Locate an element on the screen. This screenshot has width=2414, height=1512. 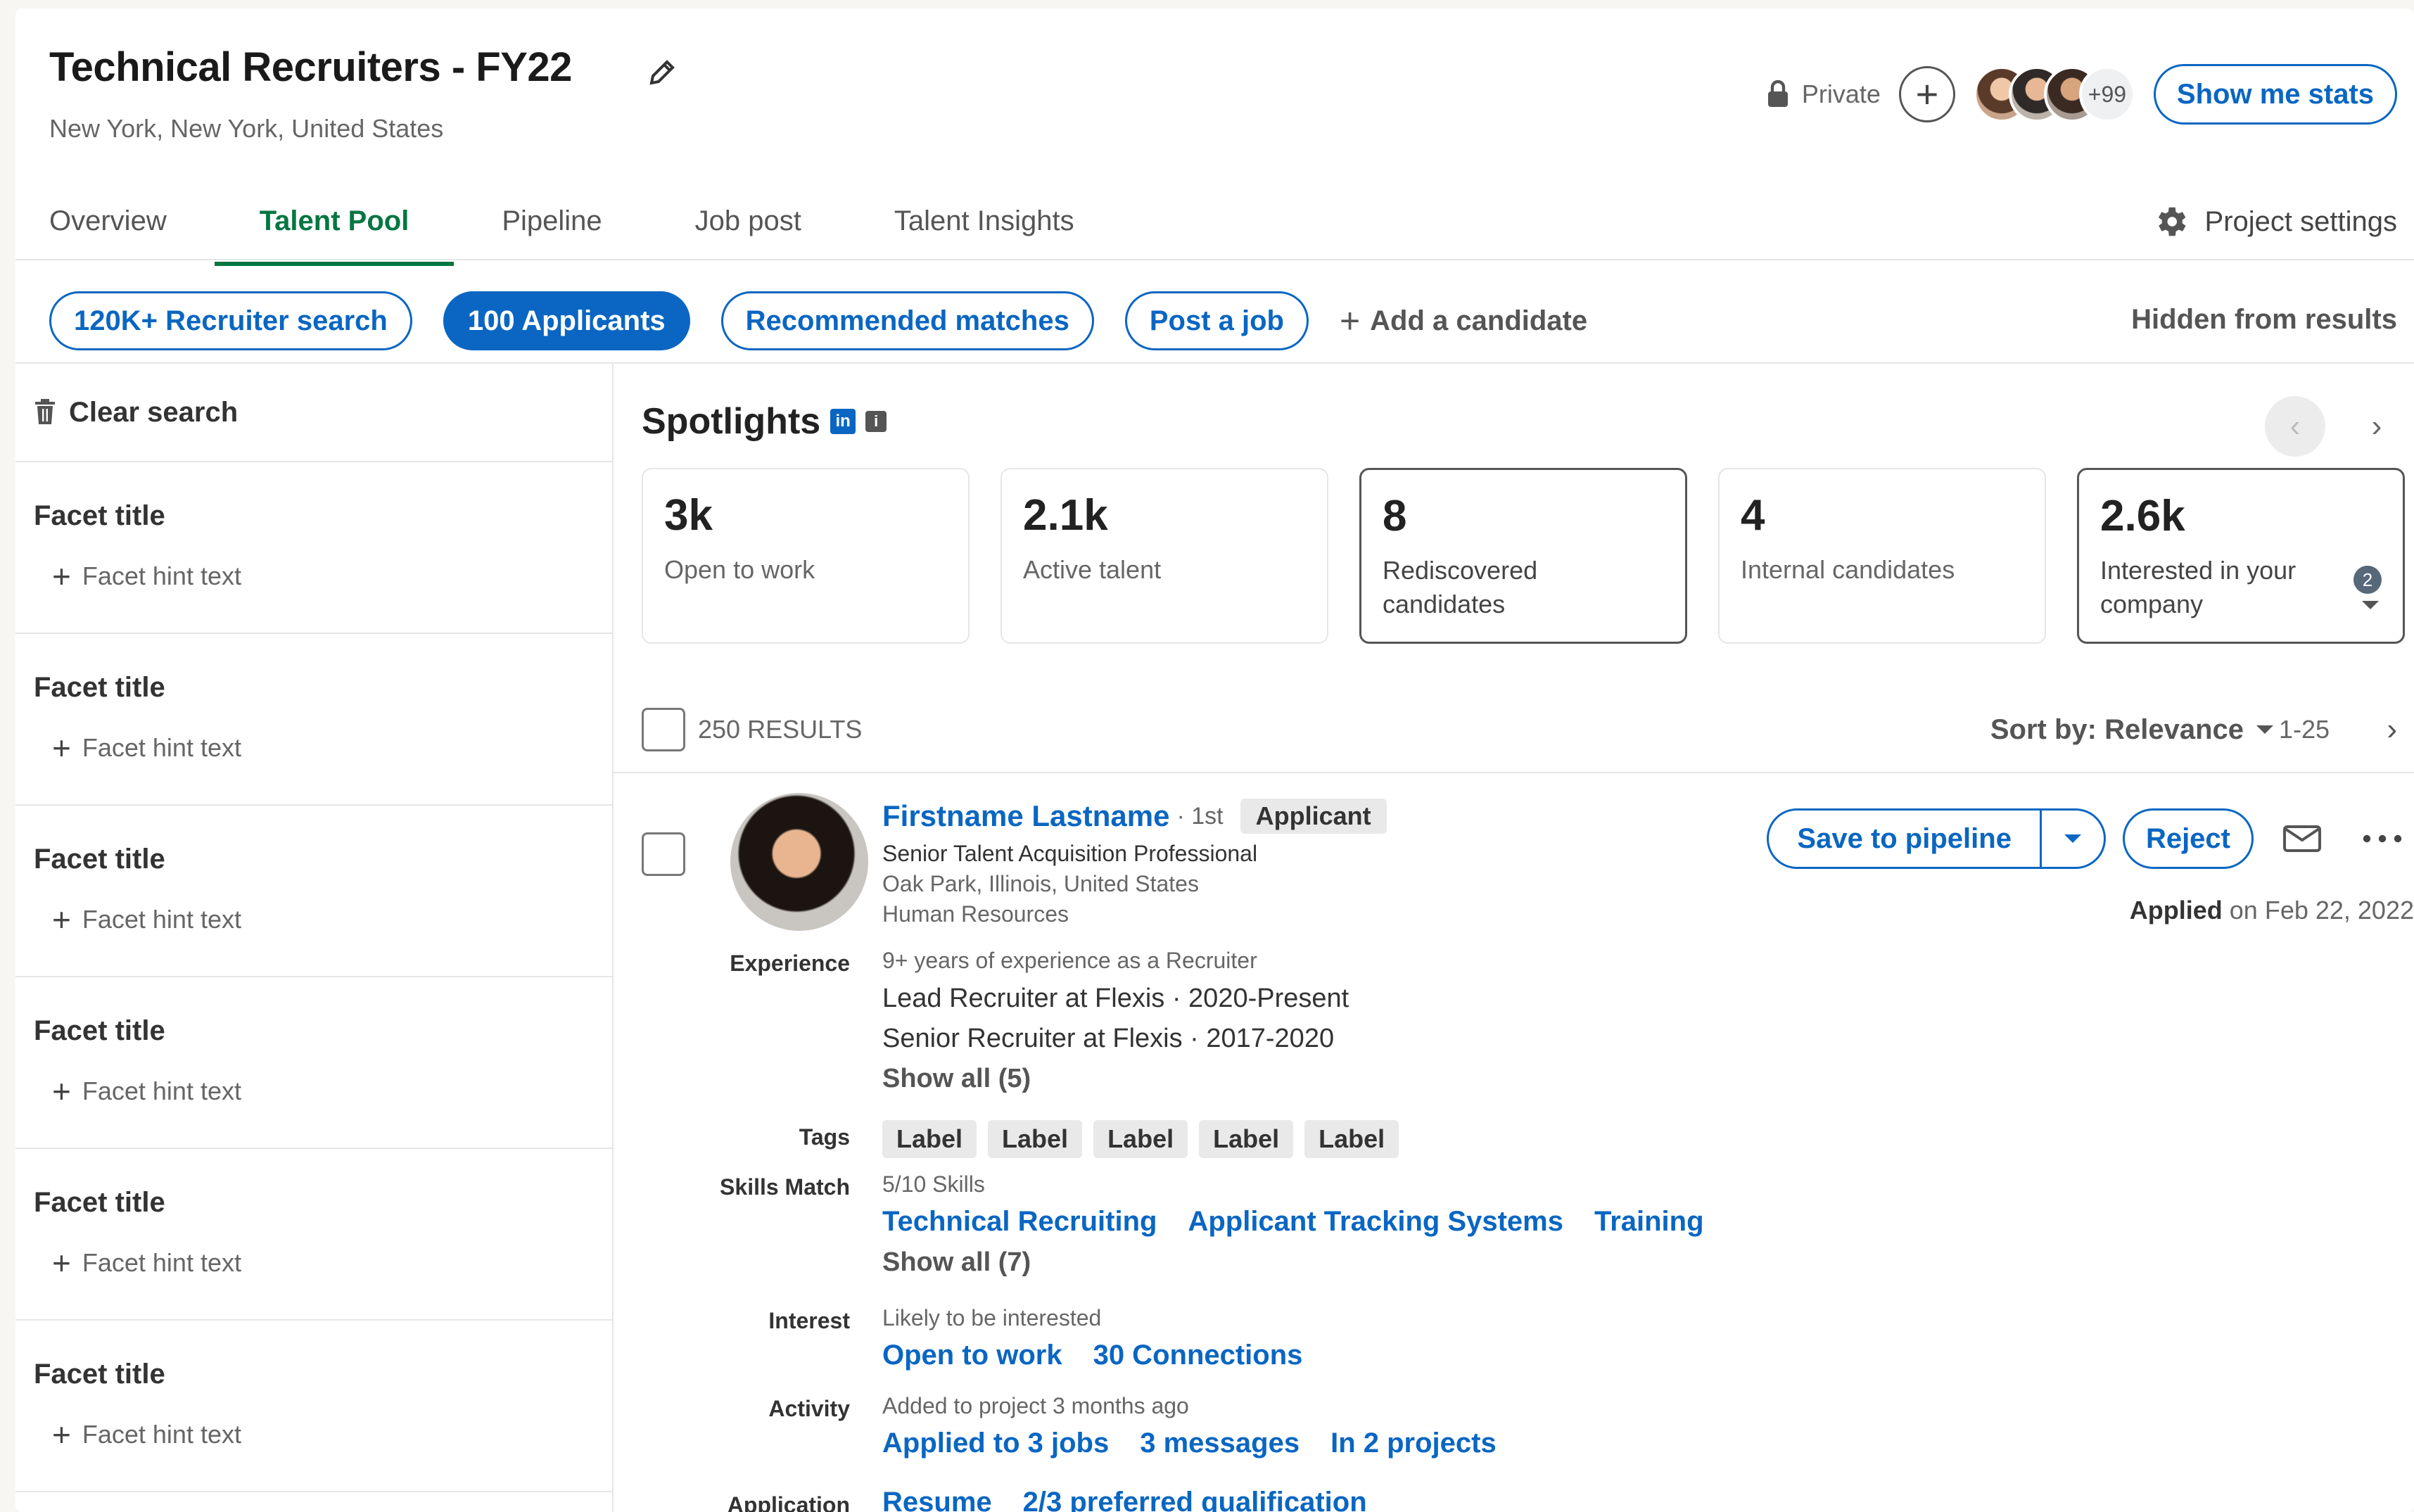
spotlight-card-internal: 4 Internal candidates is located at coordinates (1882, 556).